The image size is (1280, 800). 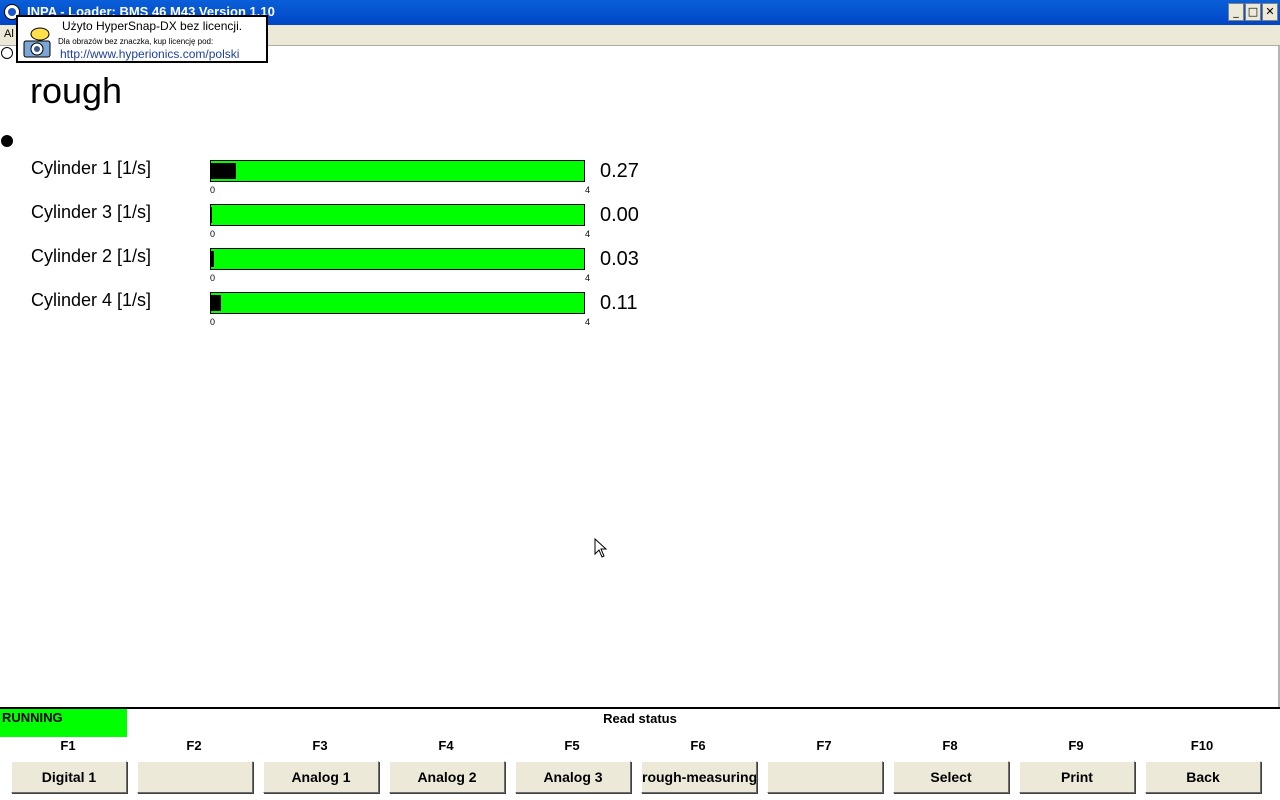 I want to click on fkey-label-f10: F10, so click(x=1202, y=745).